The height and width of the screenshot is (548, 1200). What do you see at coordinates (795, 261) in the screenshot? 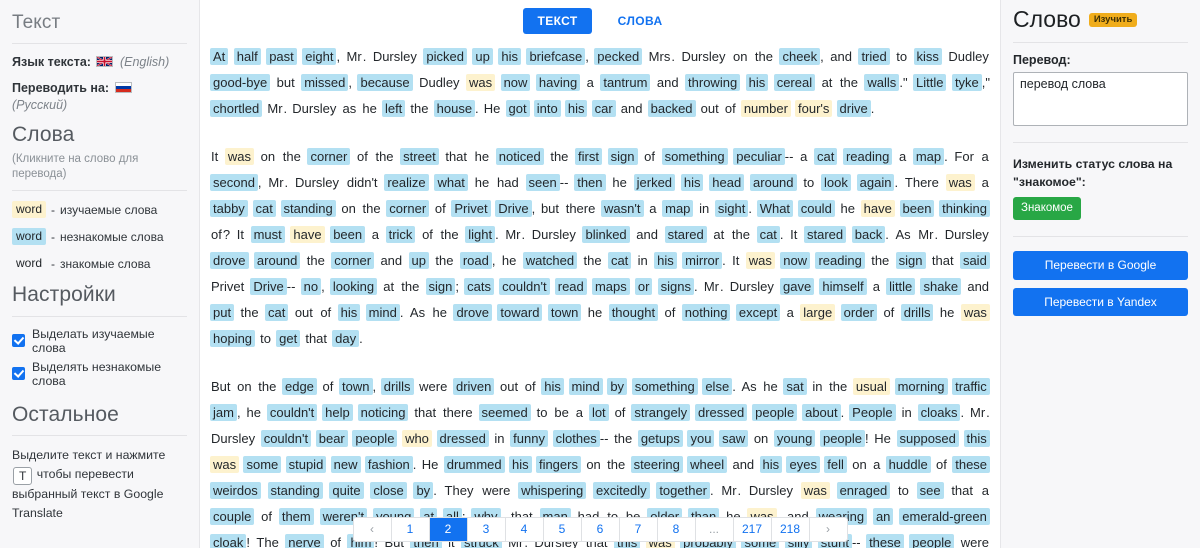
I see `word-token: now` at bounding box center [795, 261].